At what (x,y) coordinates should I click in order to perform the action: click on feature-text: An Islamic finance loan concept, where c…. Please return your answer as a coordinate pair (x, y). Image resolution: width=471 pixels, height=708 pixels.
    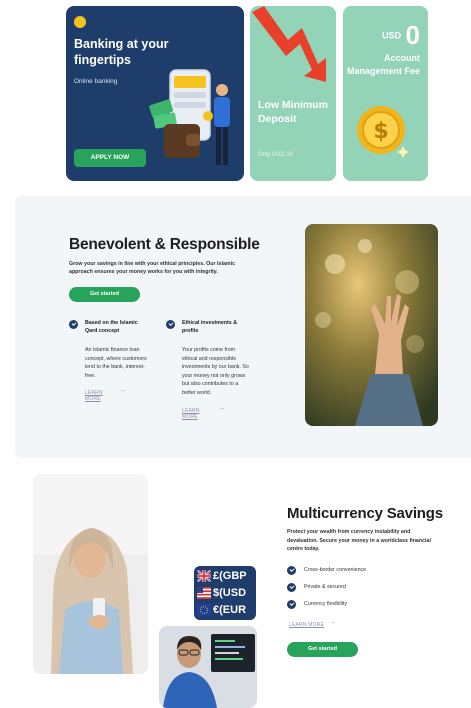
    Looking at the image, I should click on (116, 363).